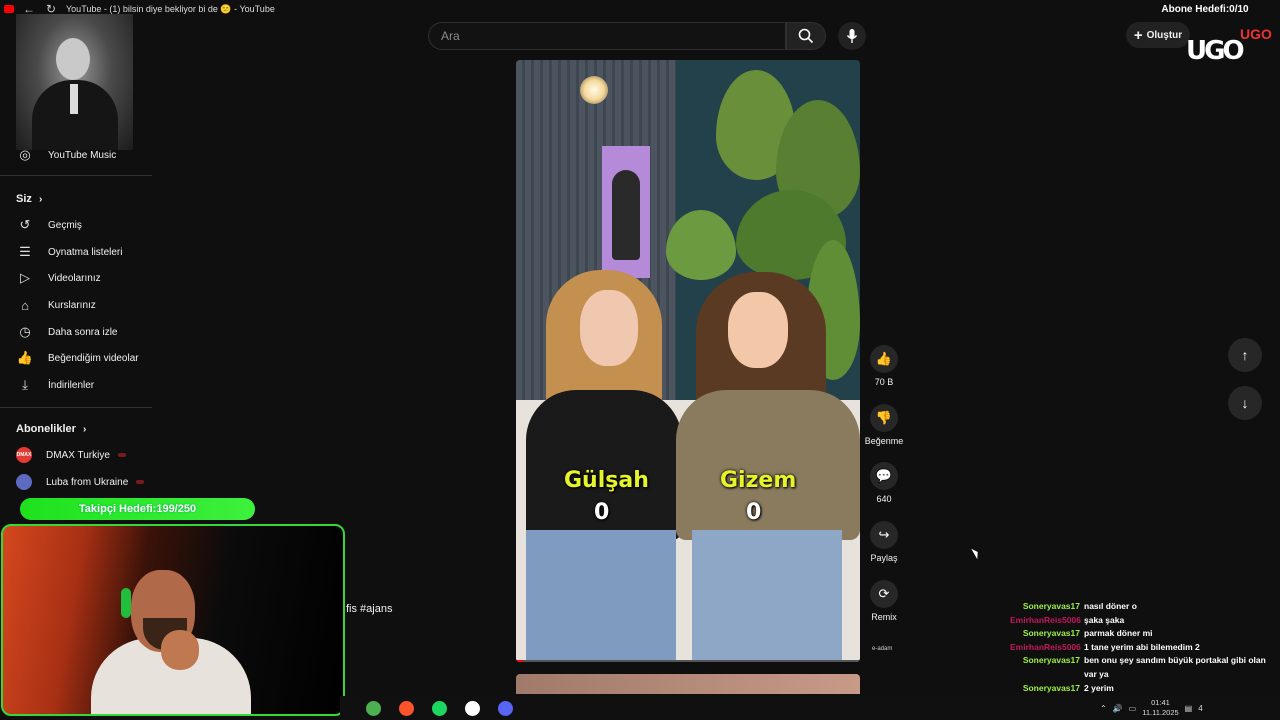 The height and width of the screenshot is (720, 1280). I want to click on microphone-icon, so click(852, 36).